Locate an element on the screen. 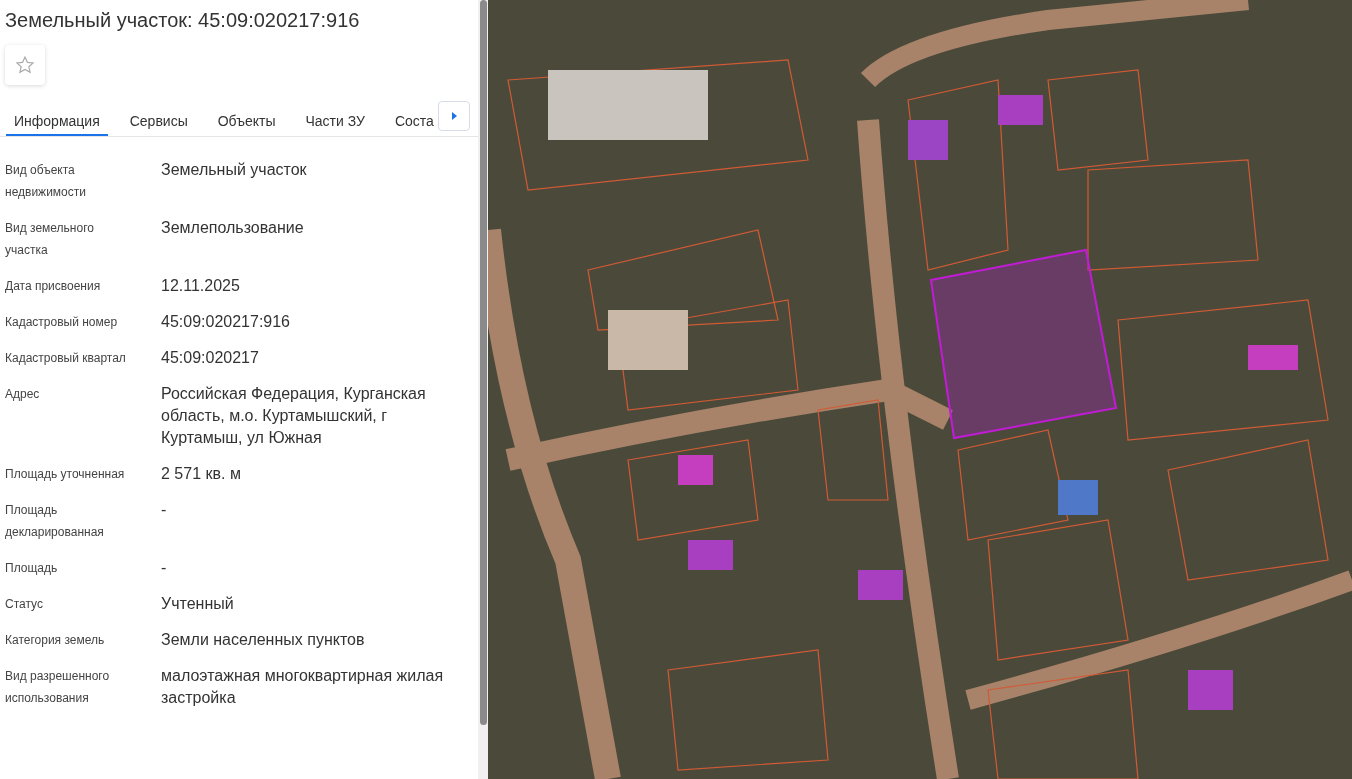 Image resolution: width=1352 pixels, height=779 pixels. field-label: Площадь is located at coordinates (32, 568).